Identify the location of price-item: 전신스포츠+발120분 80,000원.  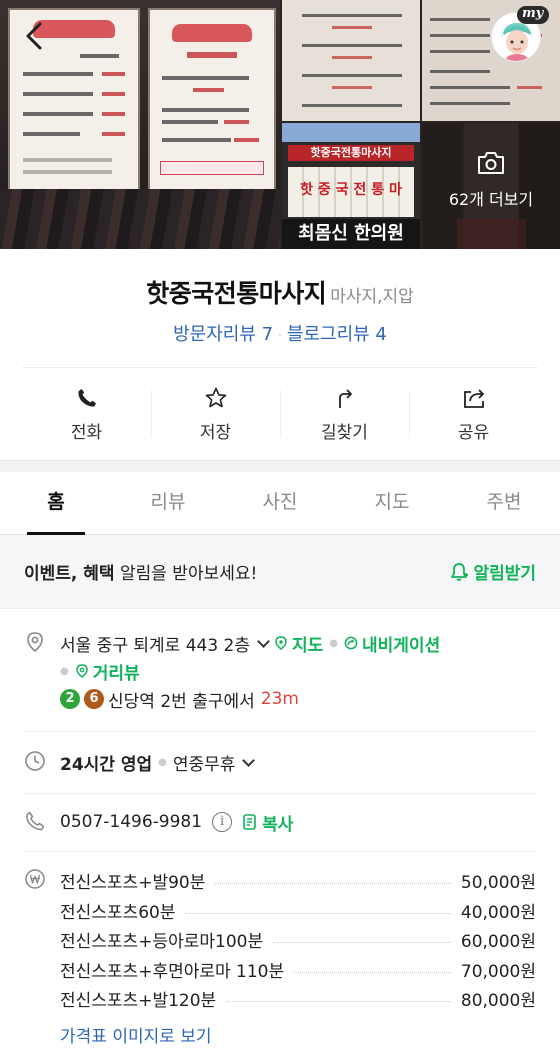
(298, 999).